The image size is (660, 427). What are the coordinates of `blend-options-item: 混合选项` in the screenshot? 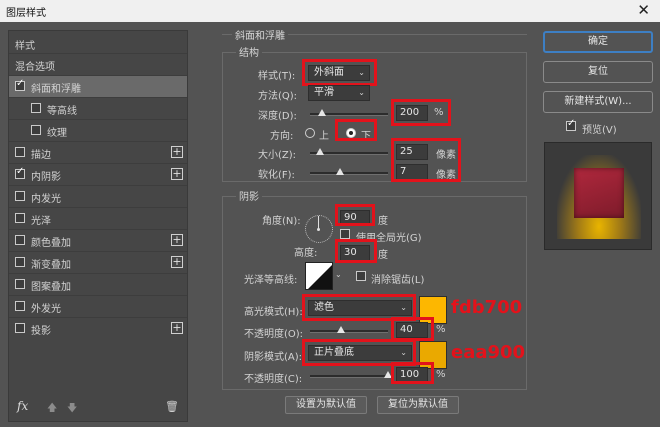 It's located at (98, 64).